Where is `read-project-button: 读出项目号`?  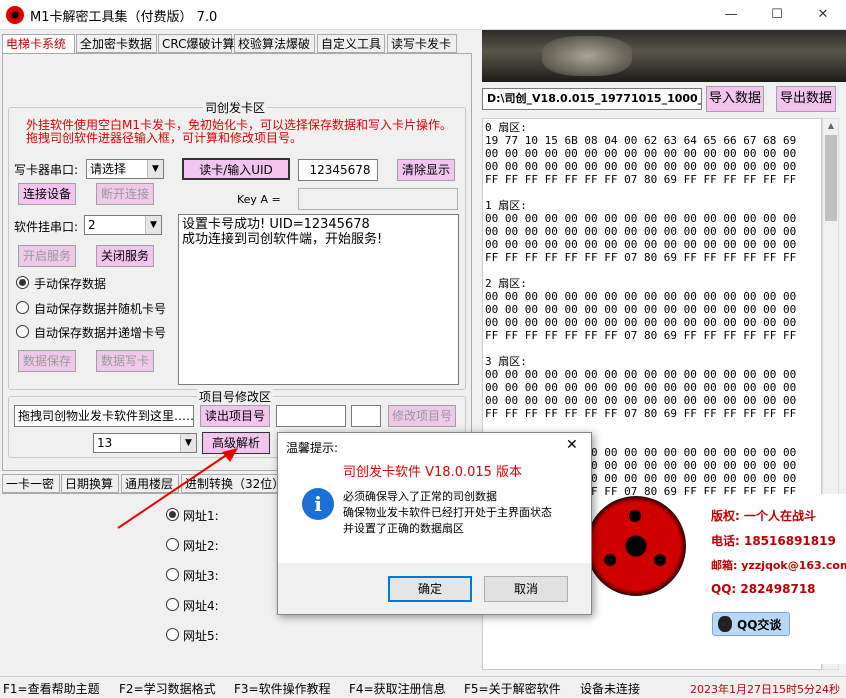 read-project-button: 读出项目号 is located at coordinates (235, 416).